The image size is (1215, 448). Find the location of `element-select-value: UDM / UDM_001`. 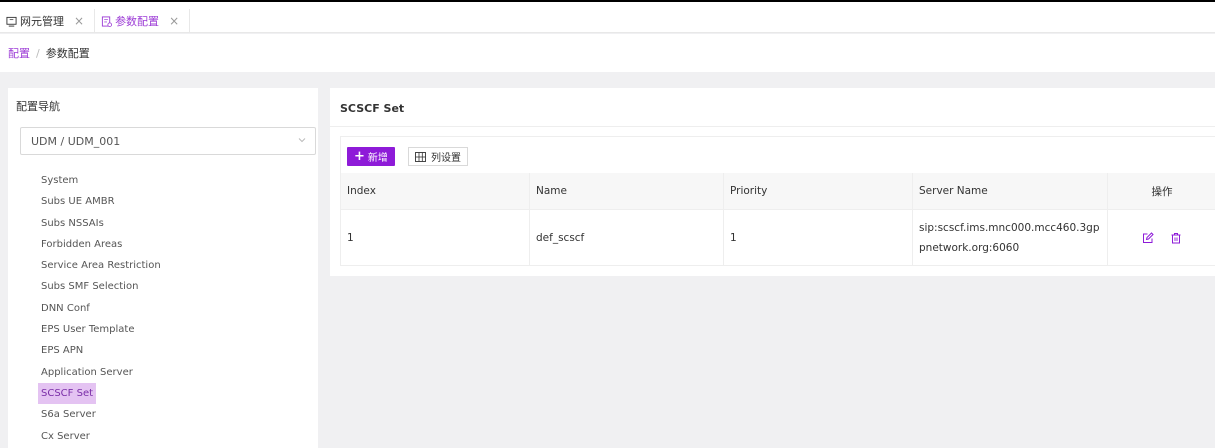

element-select-value: UDM / UDM_001 is located at coordinates (76, 141).